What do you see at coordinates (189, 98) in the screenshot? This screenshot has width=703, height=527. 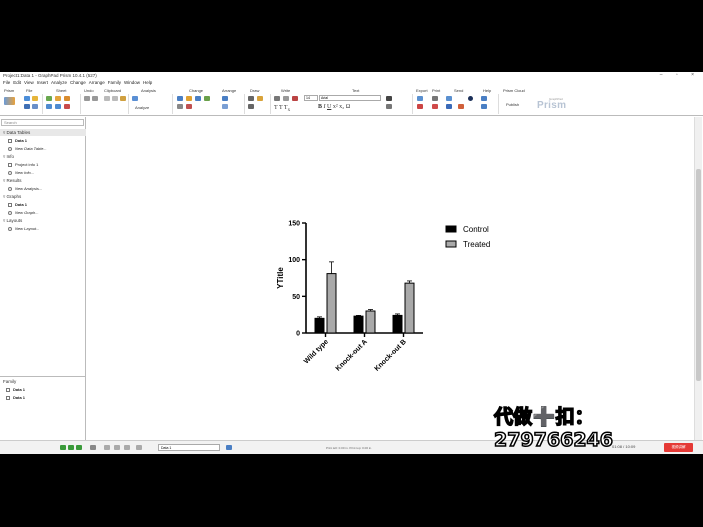 I see `change-colors-icon` at bounding box center [189, 98].